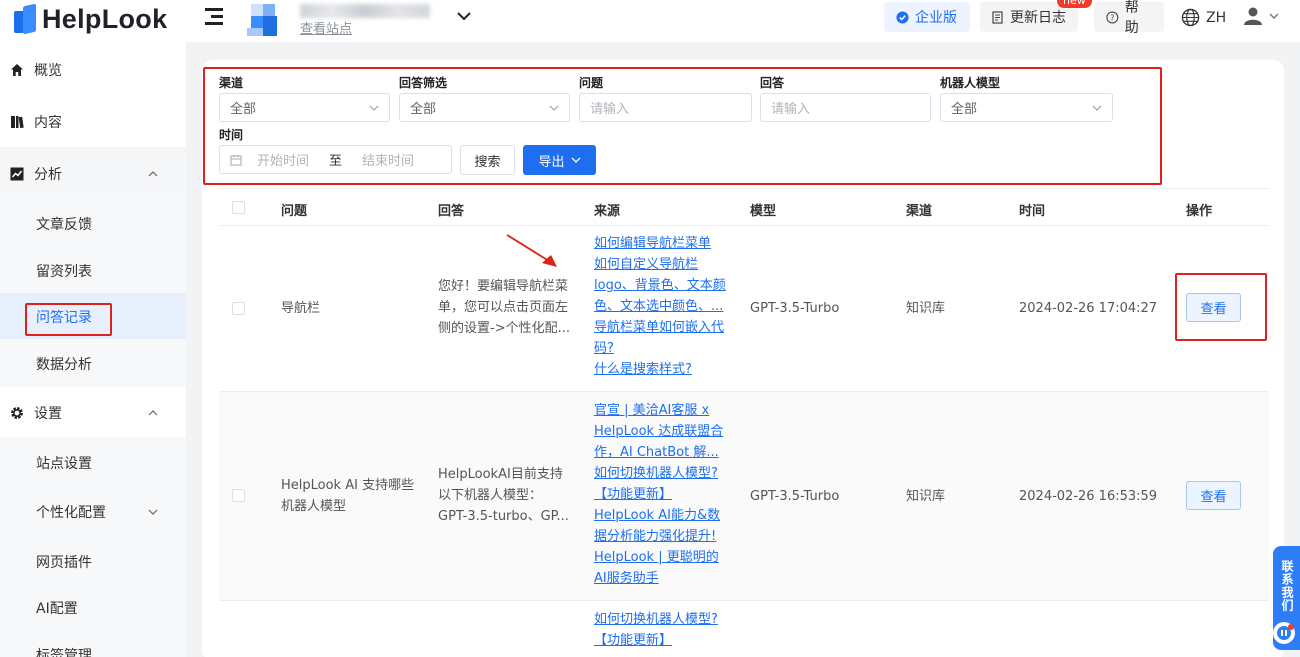 The width and height of the screenshot is (1300, 657). I want to click on helplook-logo: HelpLook, so click(90, 19).